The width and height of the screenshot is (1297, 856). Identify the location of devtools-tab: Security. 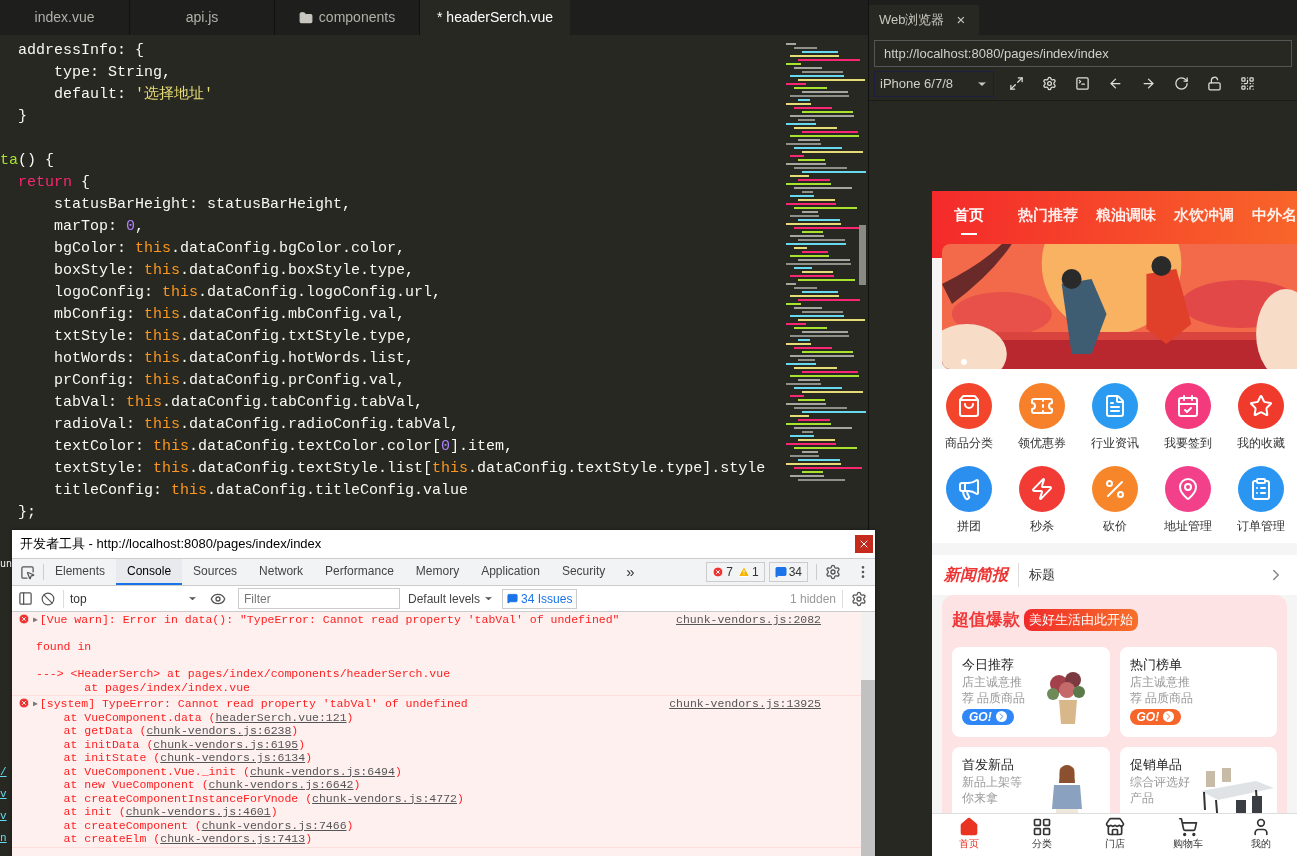
(583, 572).